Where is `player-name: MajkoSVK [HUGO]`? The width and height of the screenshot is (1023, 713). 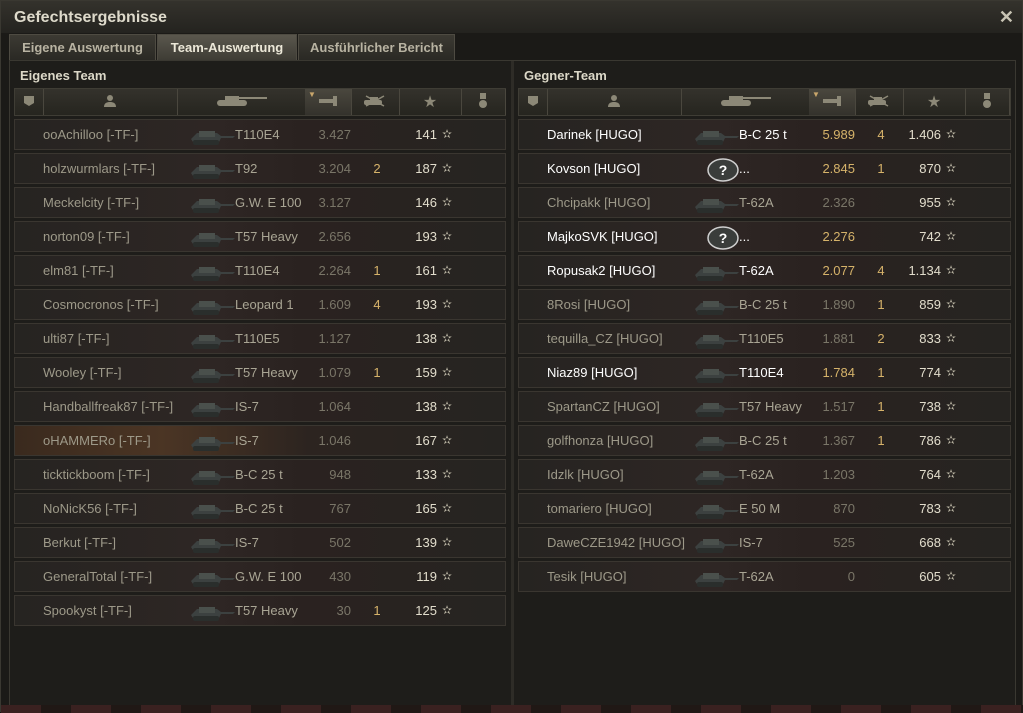 player-name: MajkoSVK [HUGO] is located at coordinates (602, 236).